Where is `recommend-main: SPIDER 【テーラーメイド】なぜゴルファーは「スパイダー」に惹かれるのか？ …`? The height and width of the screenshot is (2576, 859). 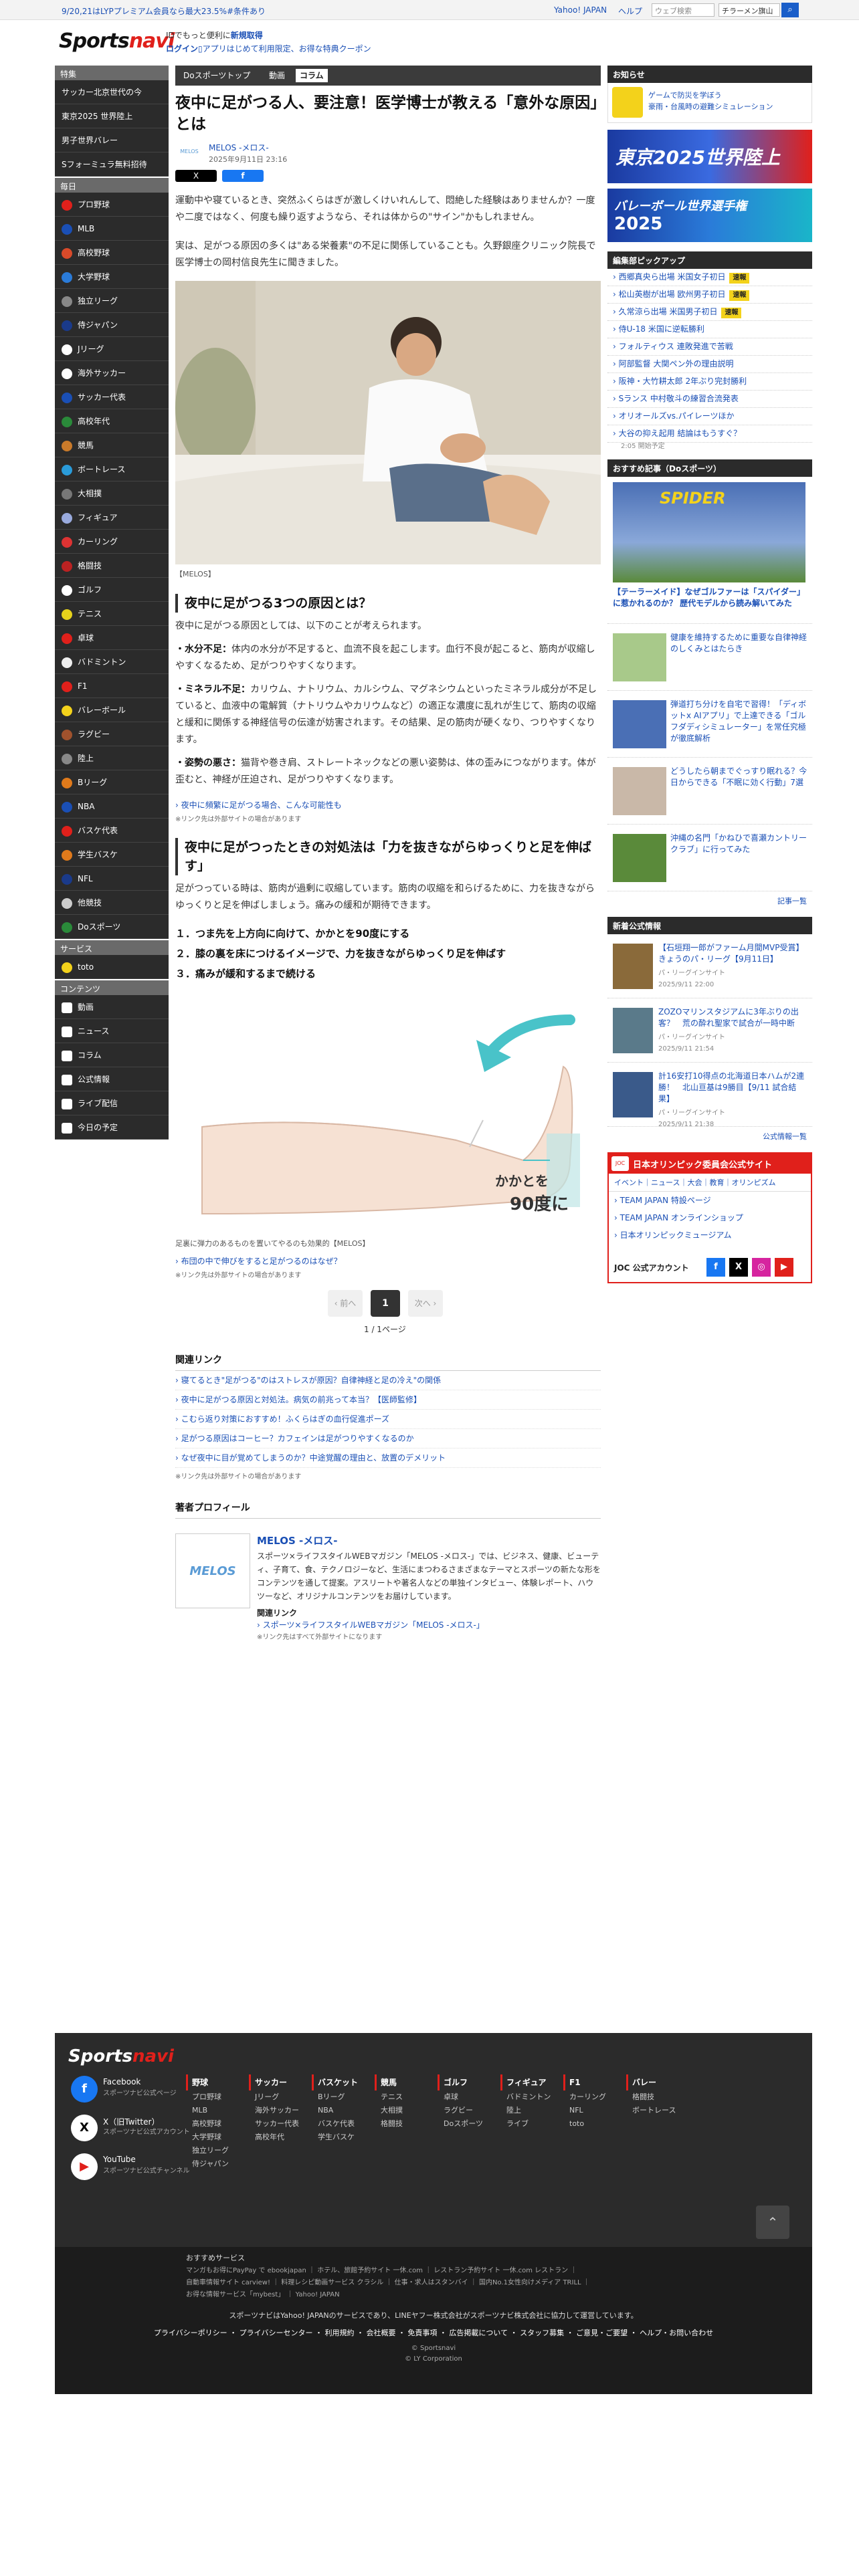
recommend-main: SPIDER 【テーラーメイド】なぜゴルファーは「スパイダー」に惹かれるのか？ … is located at coordinates (709, 550).